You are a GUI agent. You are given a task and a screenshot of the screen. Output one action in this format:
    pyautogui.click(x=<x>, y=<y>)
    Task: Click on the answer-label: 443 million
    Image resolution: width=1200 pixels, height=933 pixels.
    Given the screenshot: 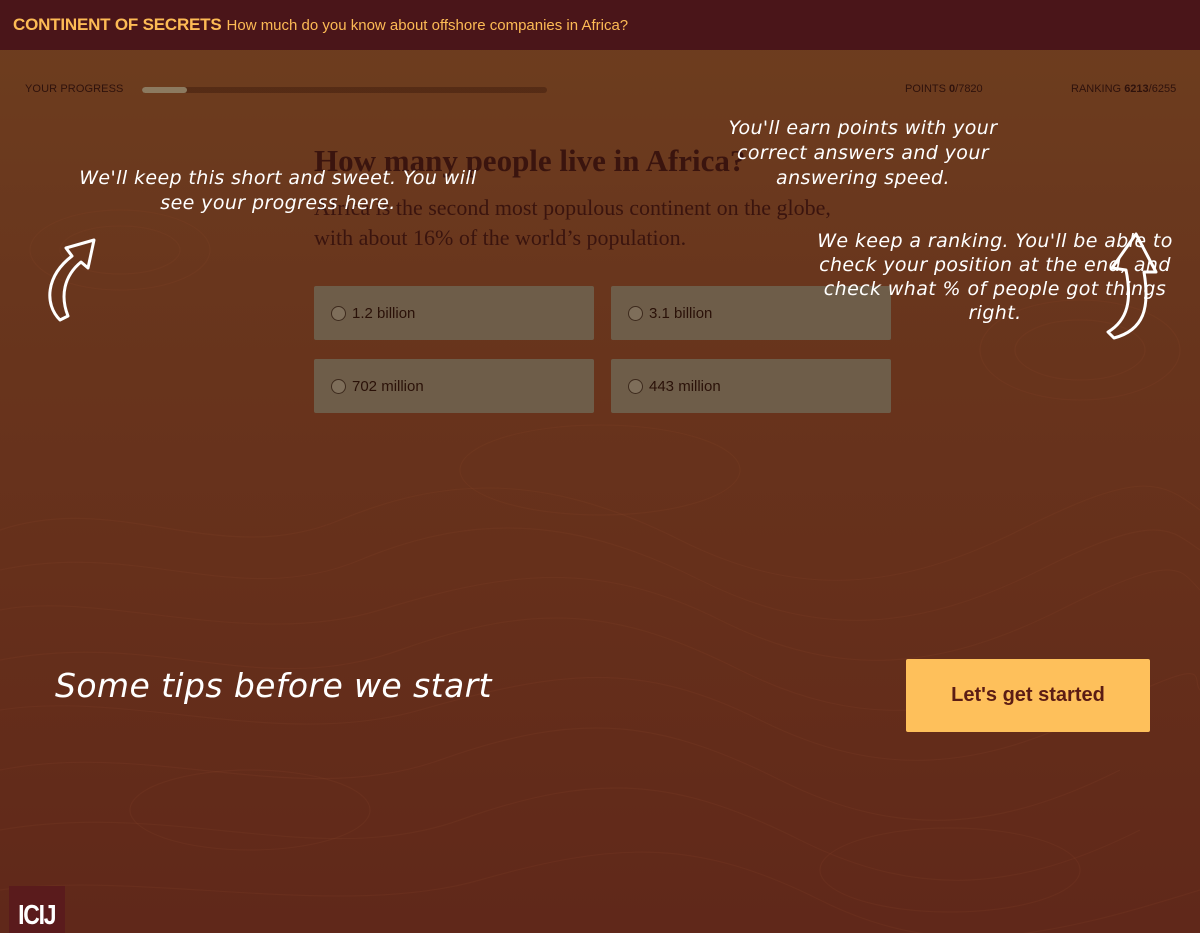 What is the action you would take?
    pyautogui.click(x=685, y=386)
    